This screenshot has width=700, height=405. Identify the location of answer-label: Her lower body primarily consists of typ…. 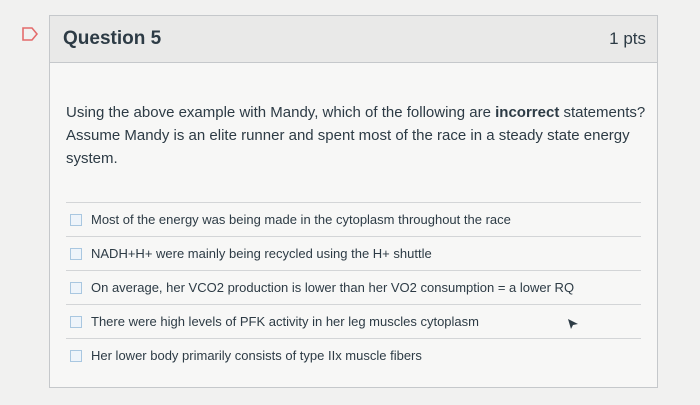
(256, 355).